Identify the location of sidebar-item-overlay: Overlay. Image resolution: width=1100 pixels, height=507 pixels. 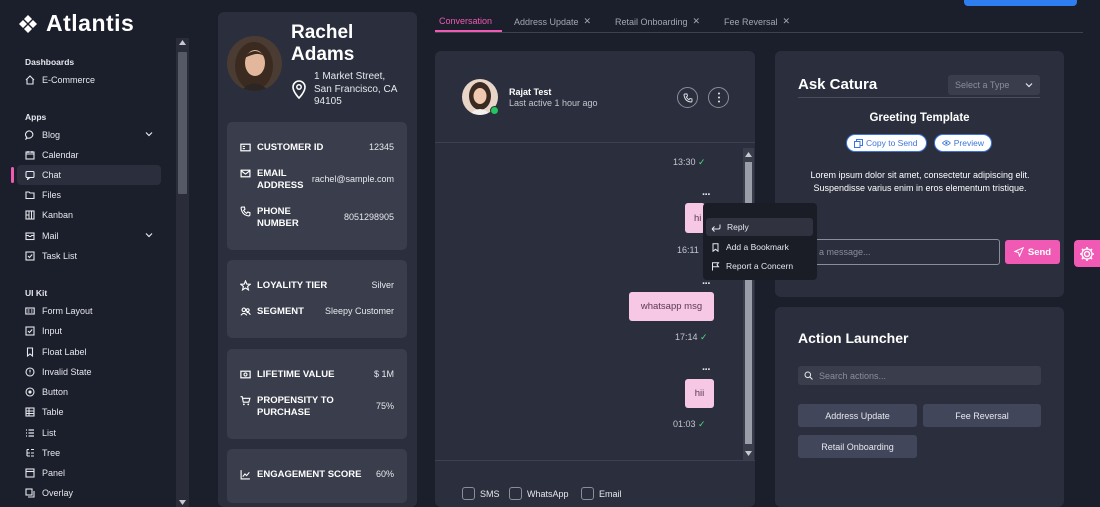
(89, 493).